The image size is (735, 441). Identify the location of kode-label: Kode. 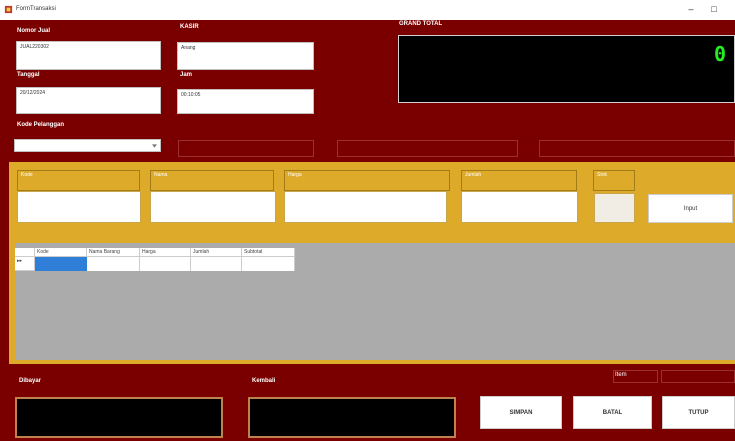
(78, 180).